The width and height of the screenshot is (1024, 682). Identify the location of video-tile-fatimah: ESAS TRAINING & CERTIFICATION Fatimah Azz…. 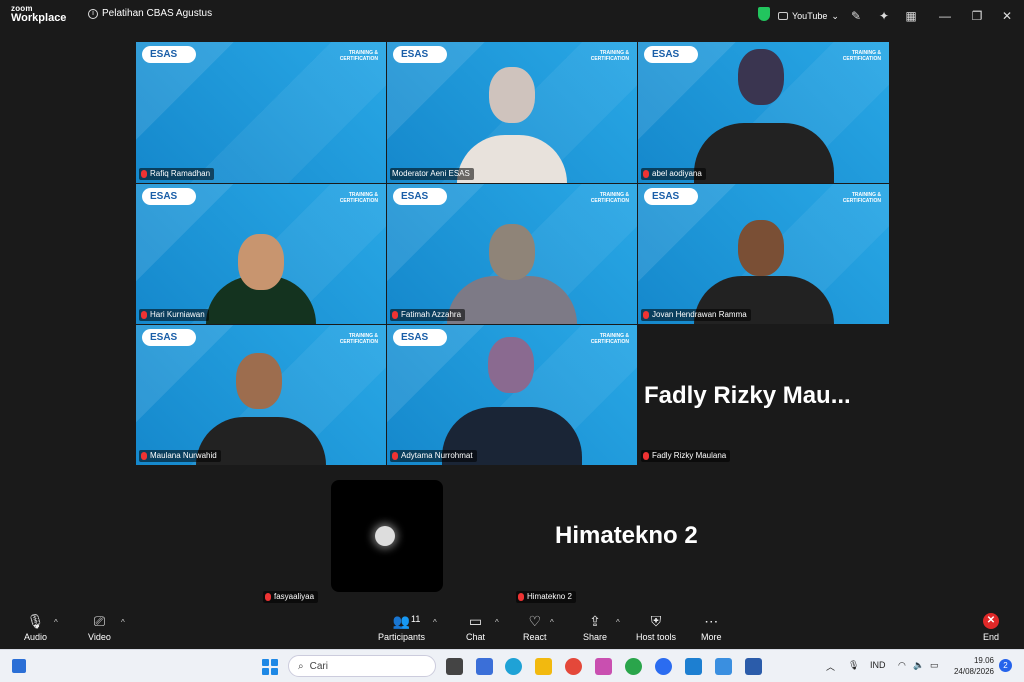
(512, 254).